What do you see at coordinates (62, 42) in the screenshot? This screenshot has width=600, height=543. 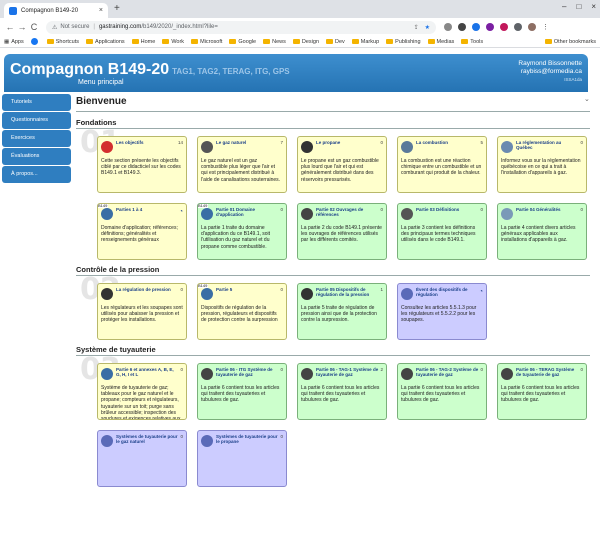 I see `bookmark-folder: Shortcuts` at bounding box center [62, 42].